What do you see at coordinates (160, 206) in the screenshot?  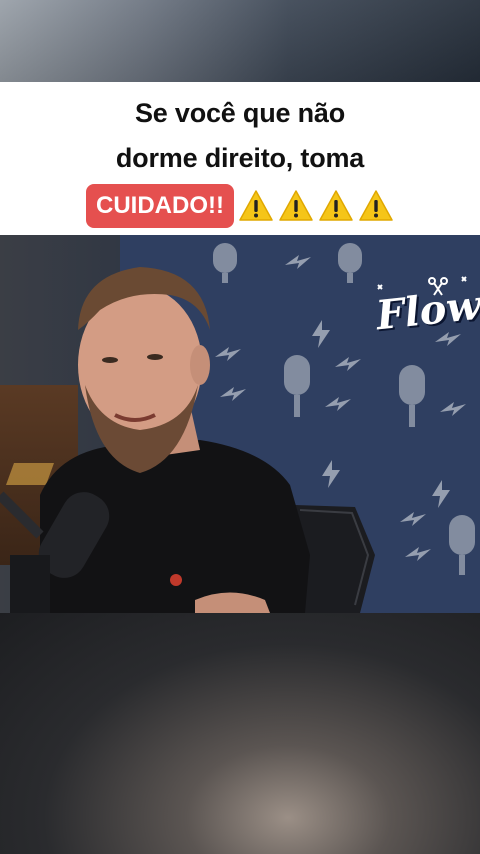 I see `caution-highlight: CUIDADO!!` at bounding box center [160, 206].